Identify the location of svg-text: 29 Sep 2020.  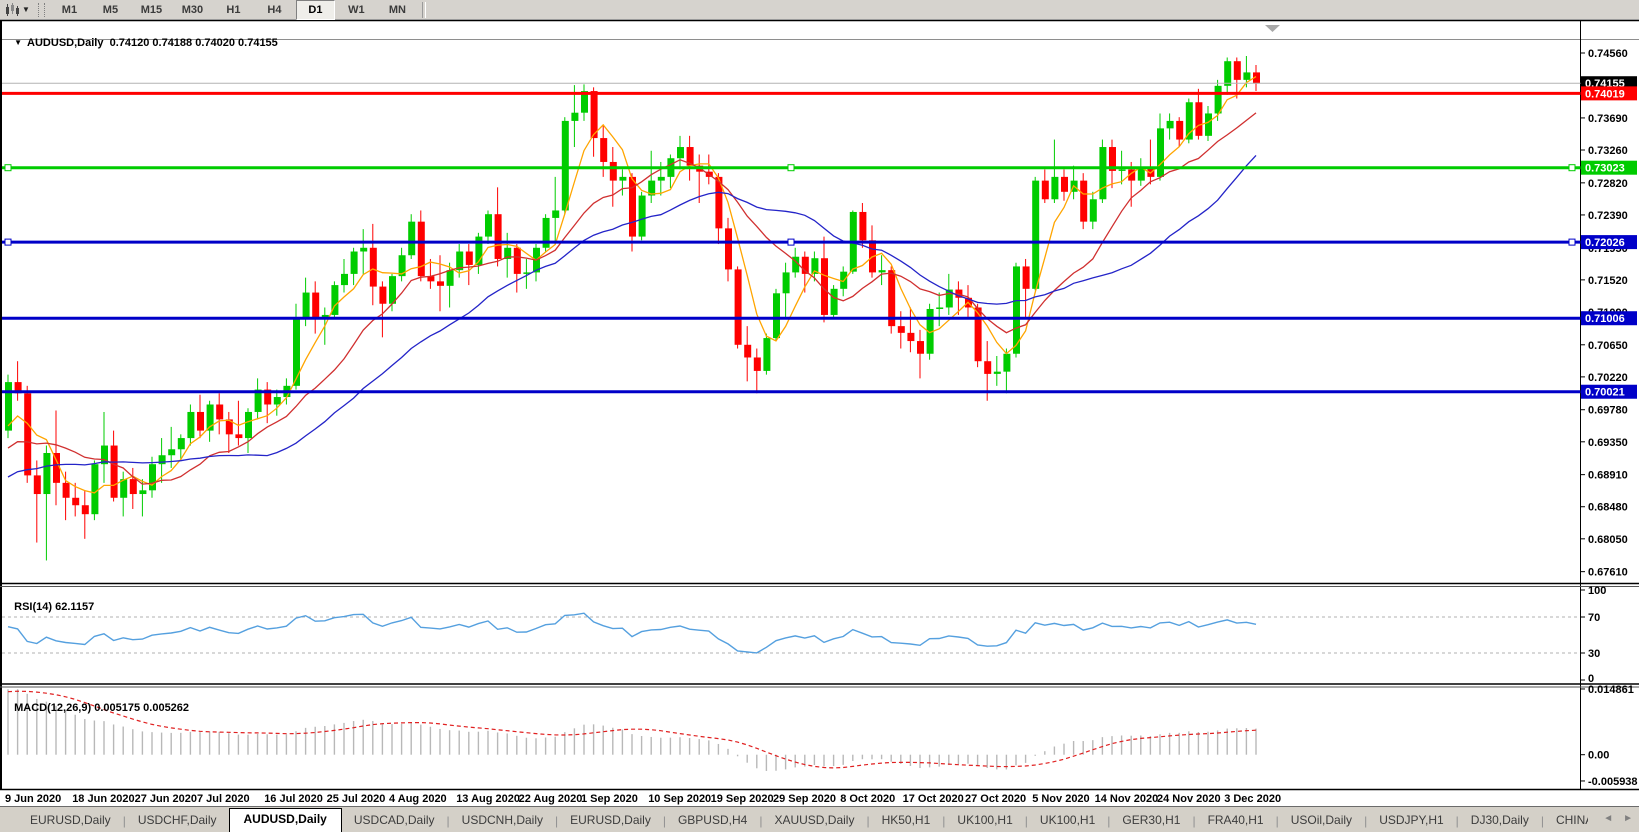
(804, 799).